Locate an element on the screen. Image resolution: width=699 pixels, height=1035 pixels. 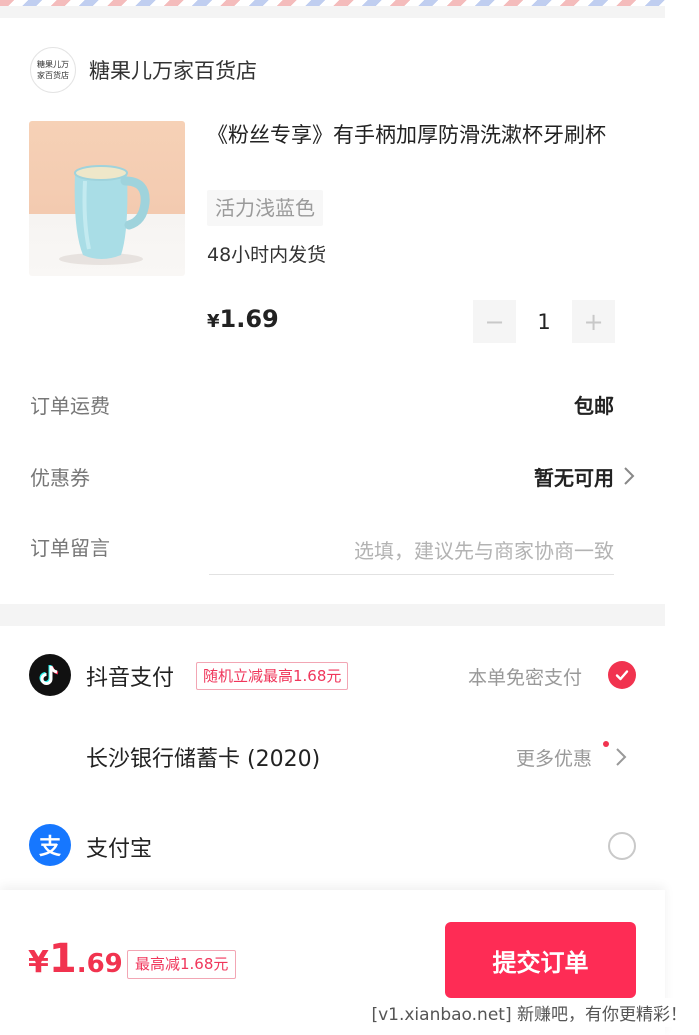
douyin-logo-icon is located at coordinates (50, 675).